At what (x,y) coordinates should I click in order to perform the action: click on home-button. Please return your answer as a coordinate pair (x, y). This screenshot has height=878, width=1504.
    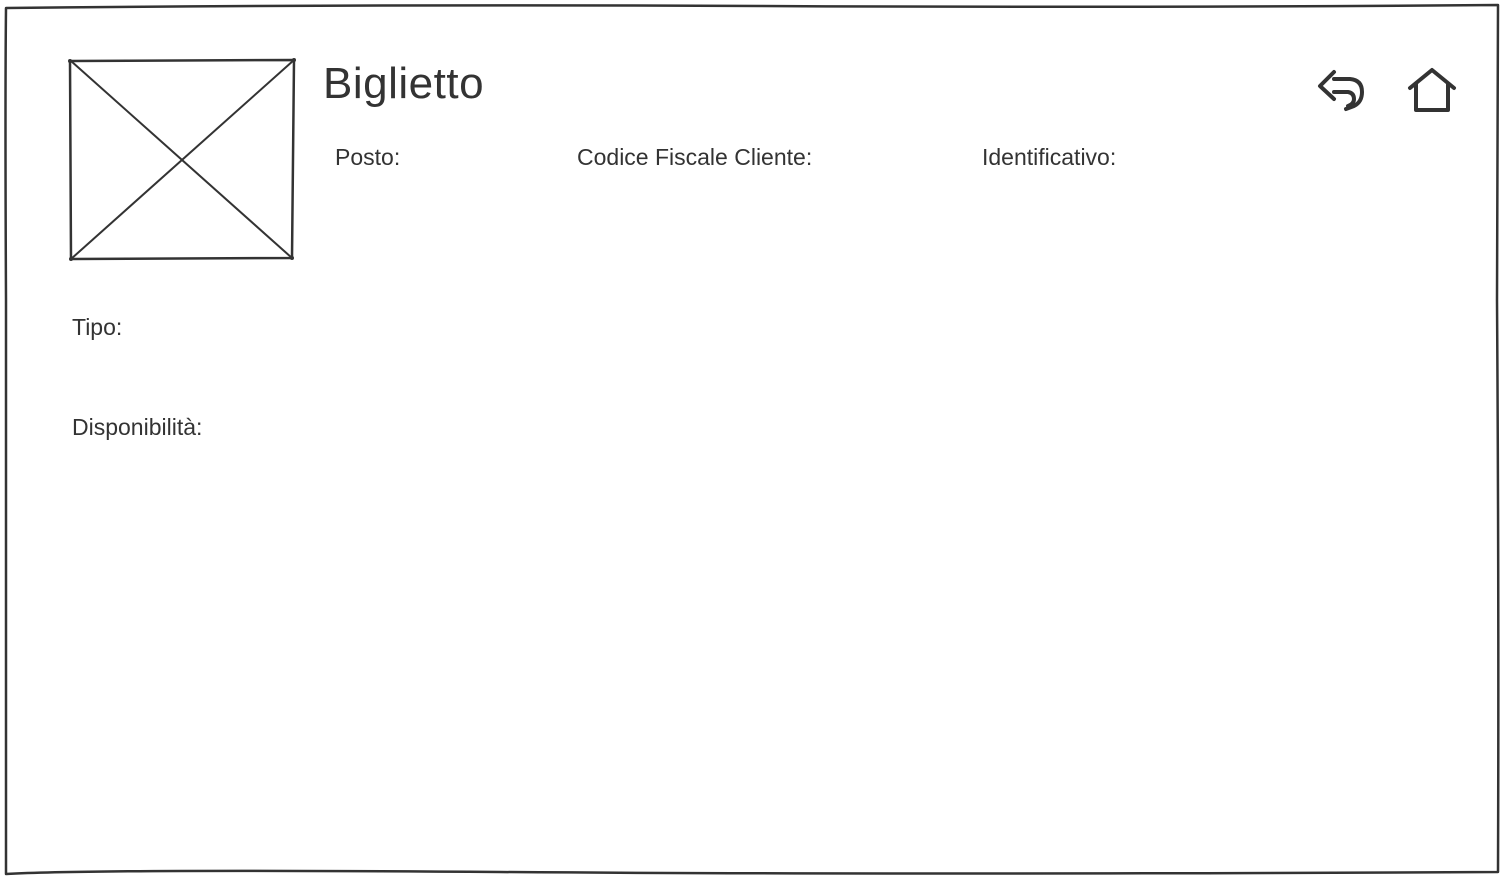
    Looking at the image, I should click on (1432, 90).